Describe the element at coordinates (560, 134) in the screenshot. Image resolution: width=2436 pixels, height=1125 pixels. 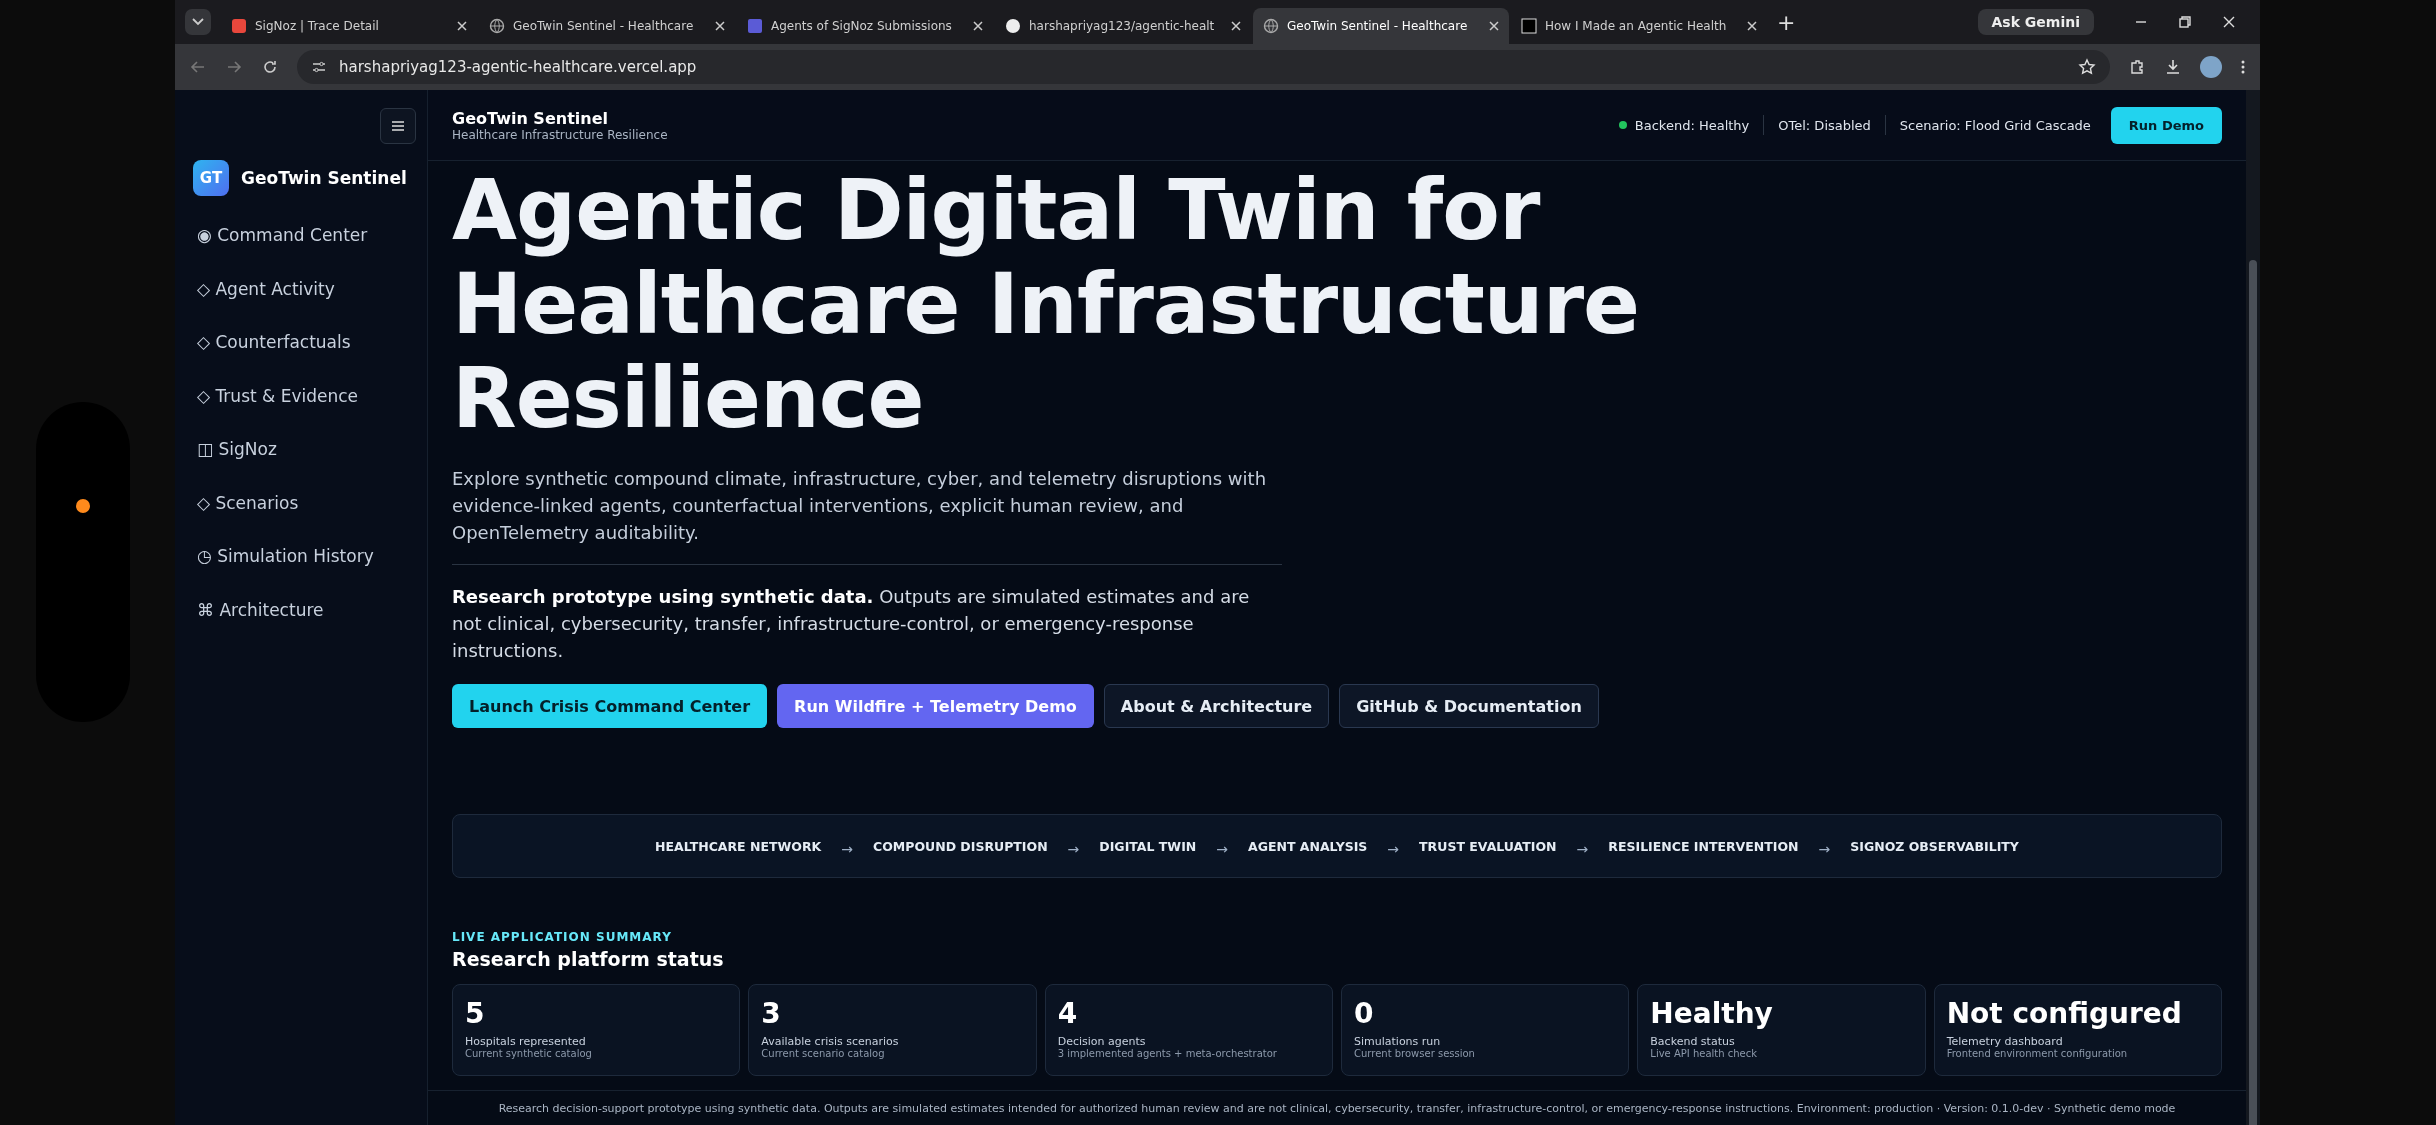
I see `header-subtitle: Healthcare Infrastructure Resilience` at that location.